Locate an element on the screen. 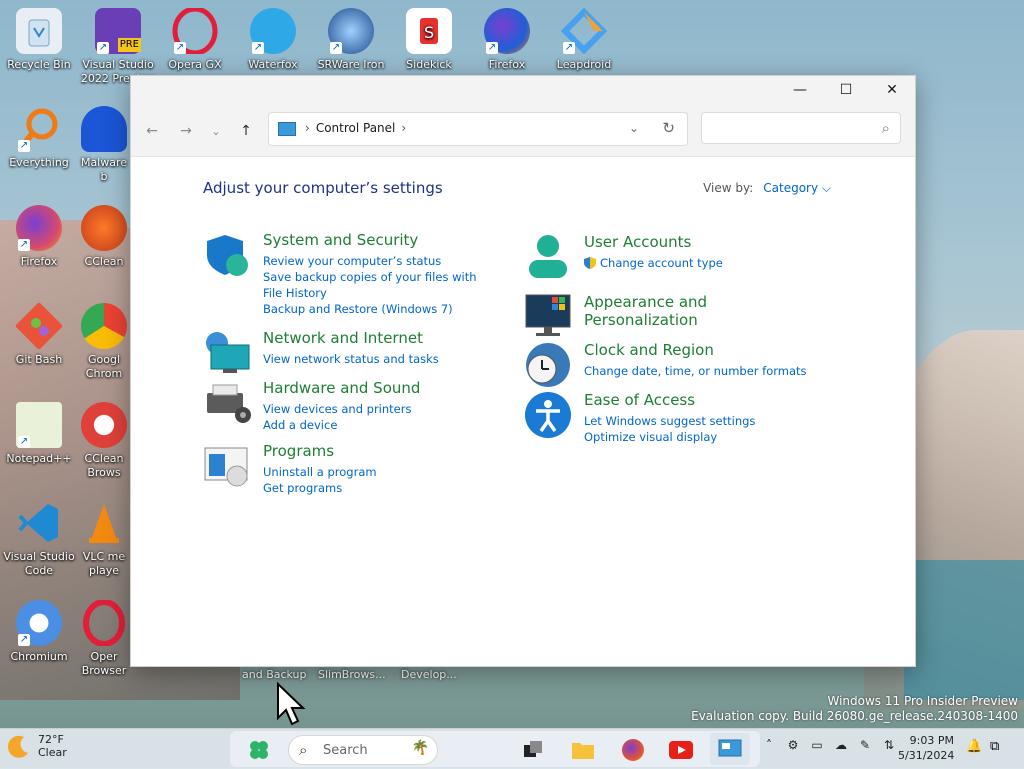 This screenshot has width=1024, height=769. desktop-icon-everything: ↗ Everything is located at coordinates (39, 138).